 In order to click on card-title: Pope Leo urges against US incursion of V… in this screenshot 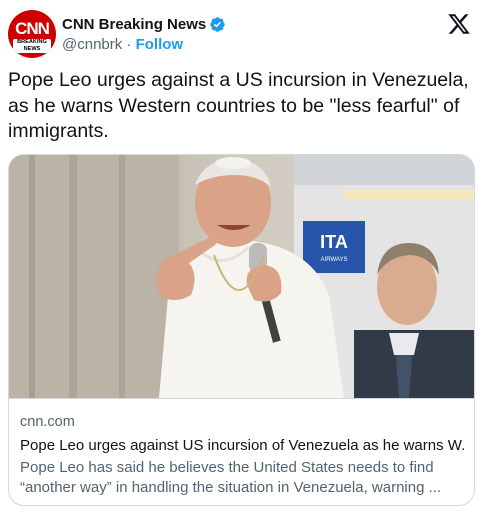, I will do `click(242, 445)`.